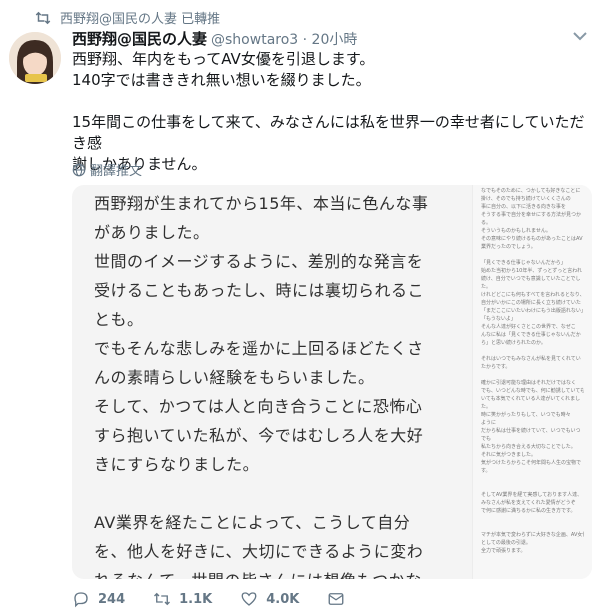 The image size is (600, 615). What do you see at coordinates (223, 59) in the screenshot?
I see `tweet-line: 西野翔、年内をもってAV女優を引退します。` at bounding box center [223, 59].